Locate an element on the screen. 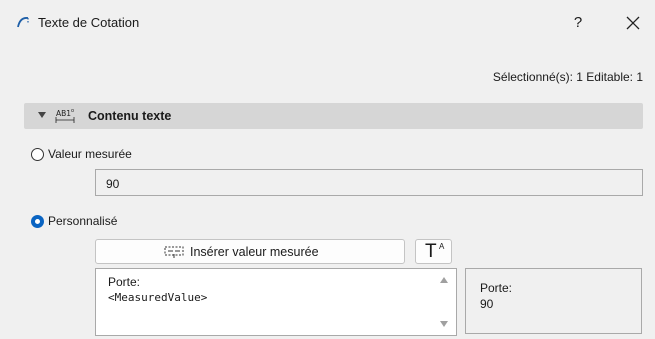 The height and width of the screenshot is (339, 655). radio-personnalise is located at coordinates (37, 221).